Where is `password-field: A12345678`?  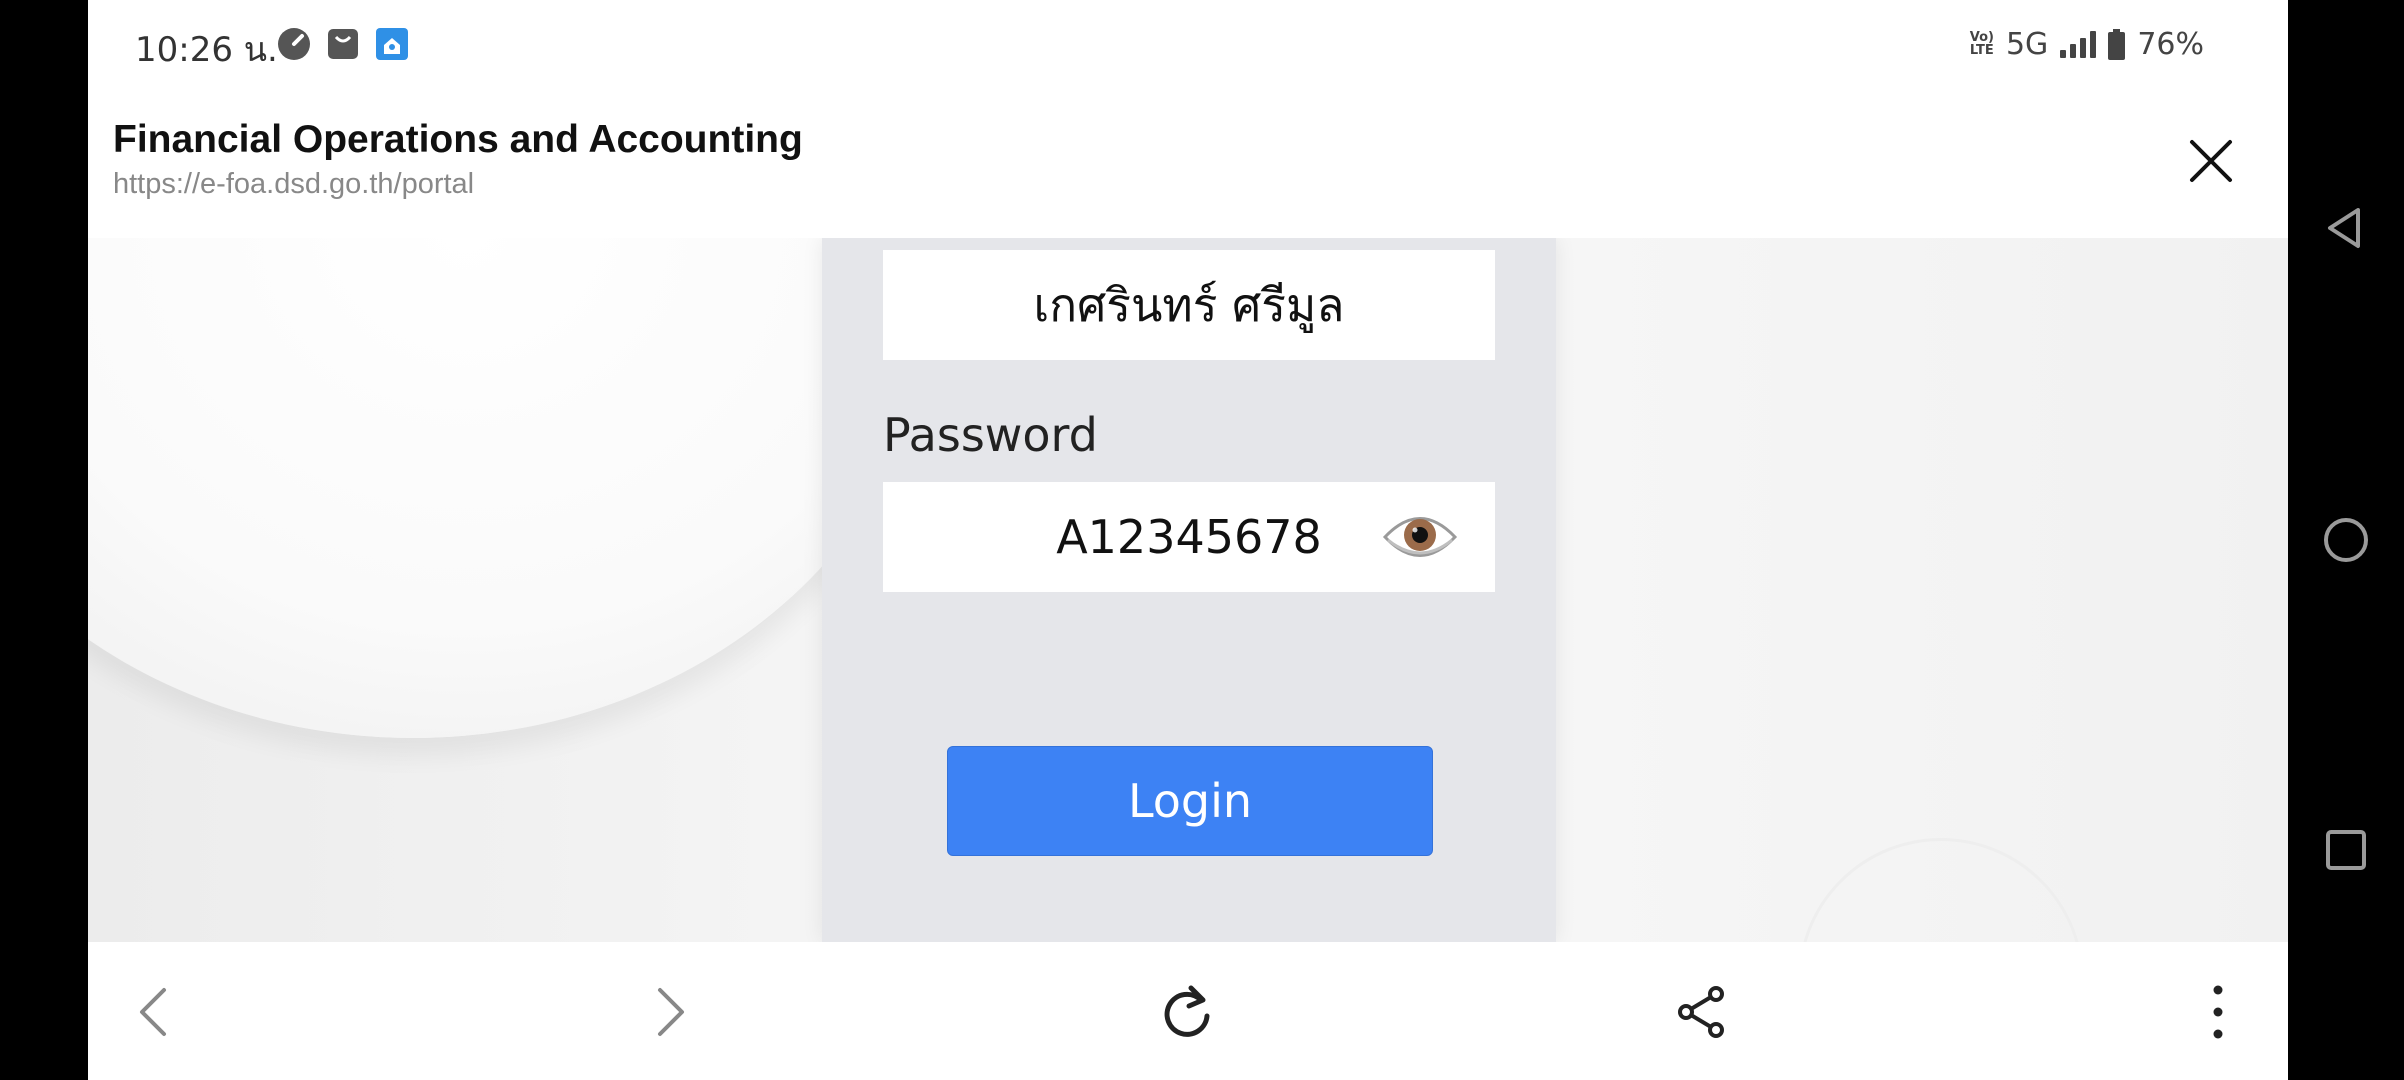 password-field: A12345678 is located at coordinates (1189, 537).